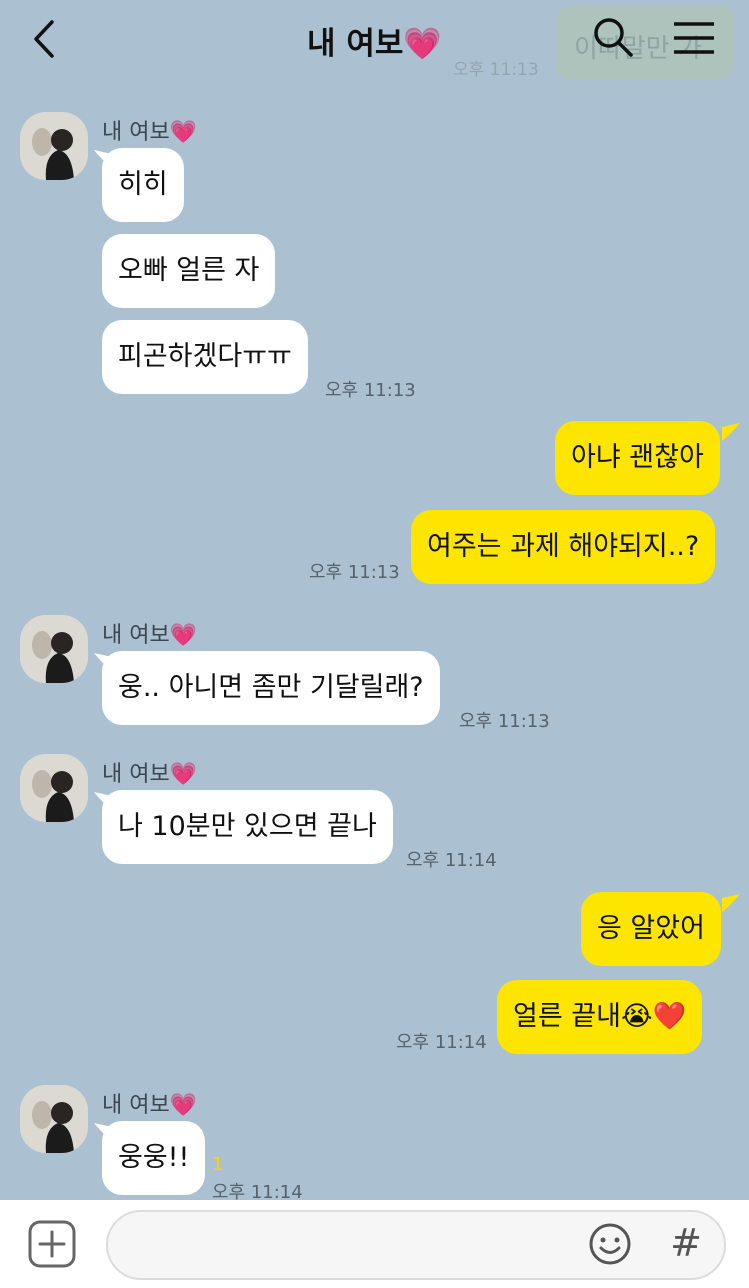 The height and width of the screenshot is (1288, 749). What do you see at coordinates (694, 38) in the screenshot?
I see `menu-icon` at bounding box center [694, 38].